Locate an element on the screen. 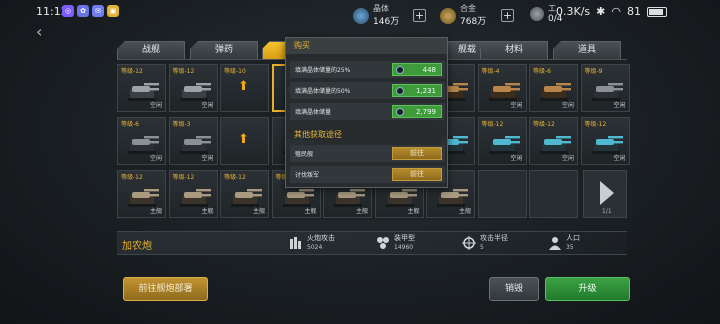  buy-cost: 1,231 is located at coordinates (425, 91).